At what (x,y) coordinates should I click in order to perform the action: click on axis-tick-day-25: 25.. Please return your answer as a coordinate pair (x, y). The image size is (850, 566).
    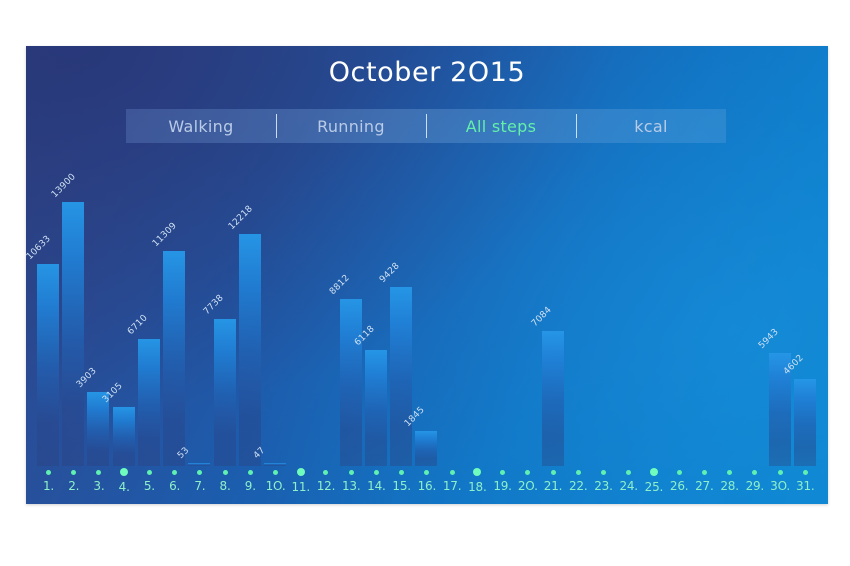
    Looking at the image, I should click on (653, 480).